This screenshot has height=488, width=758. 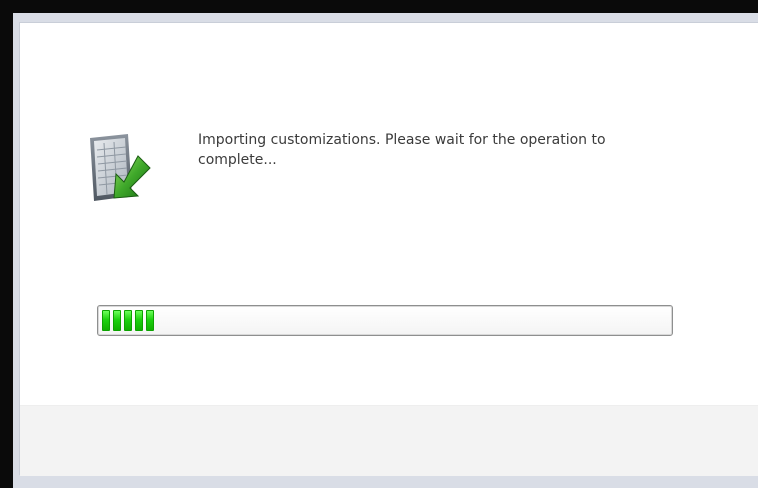 I want to click on progress-fill, so click(x=128, y=320).